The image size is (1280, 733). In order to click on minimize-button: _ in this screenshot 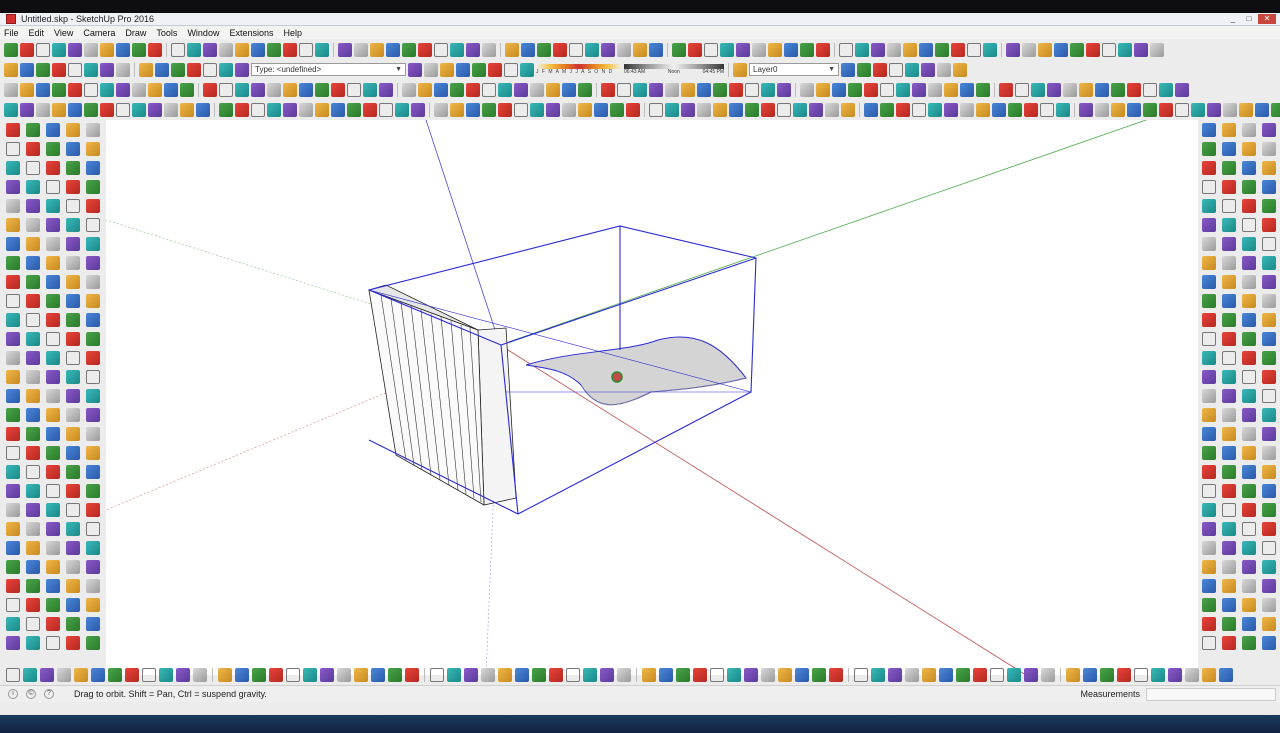, I will do `click(1233, 19)`.